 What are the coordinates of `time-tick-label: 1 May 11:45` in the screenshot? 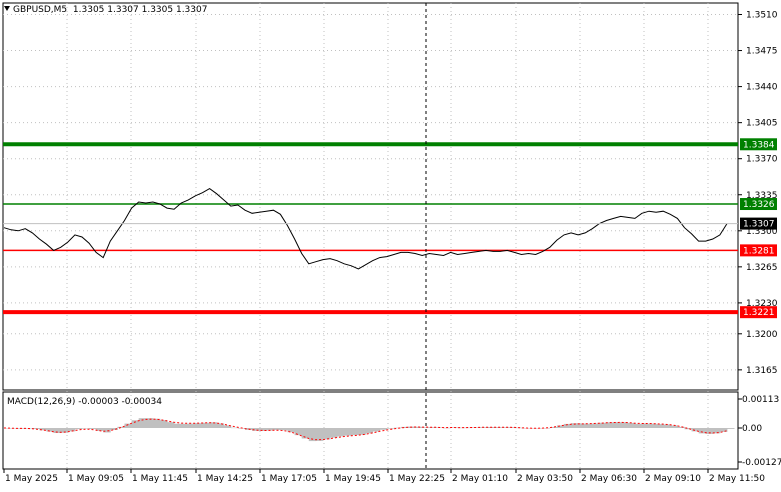 It's located at (160, 479).